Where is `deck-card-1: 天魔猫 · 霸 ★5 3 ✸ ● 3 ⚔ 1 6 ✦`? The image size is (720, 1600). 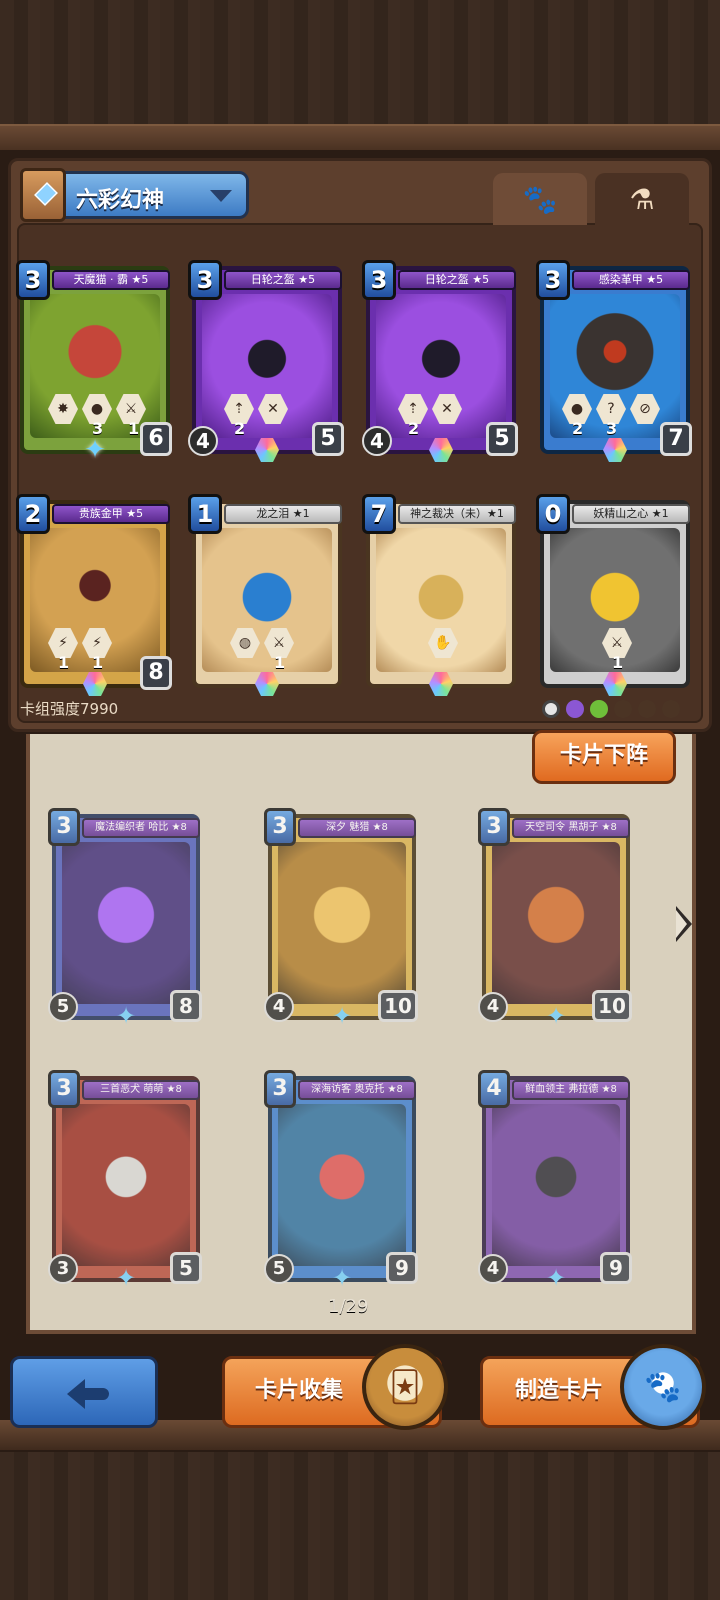
deck-card-1: 天魔猫 · 霸 ★5 3 ✸ ● 3 ⚔ 1 6 ✦ is located at coordinates (94, 362).